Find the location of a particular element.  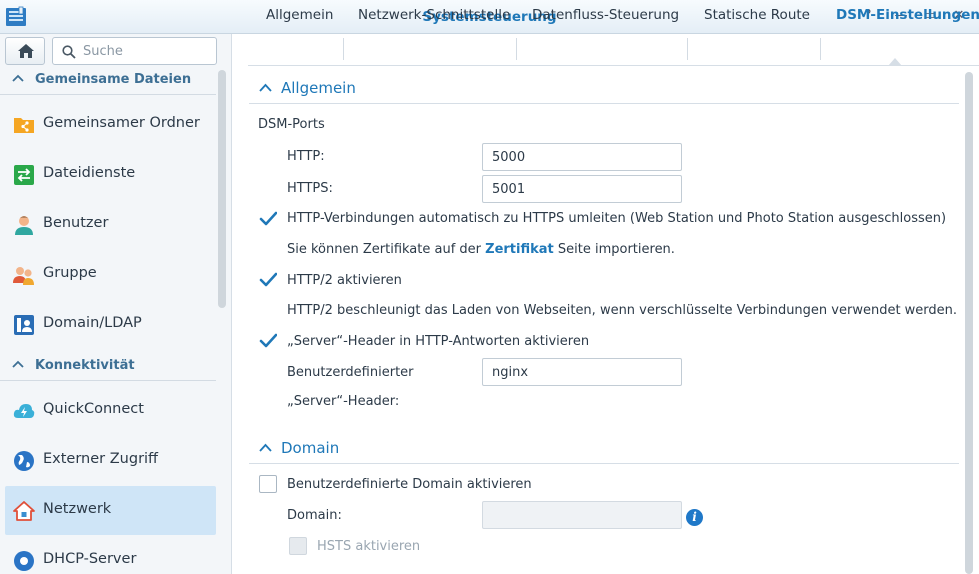

sidebar-item-label: QuickConnect is located at coordinates (93, 409).